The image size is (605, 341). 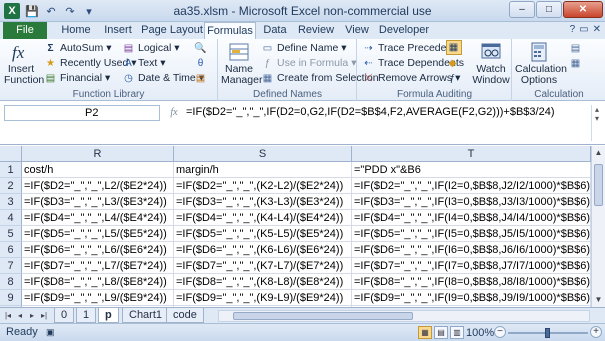 I want to click on cell-r9: =IF($D9="_","_",L9/($E9*24)), so click(x=98, y=298).